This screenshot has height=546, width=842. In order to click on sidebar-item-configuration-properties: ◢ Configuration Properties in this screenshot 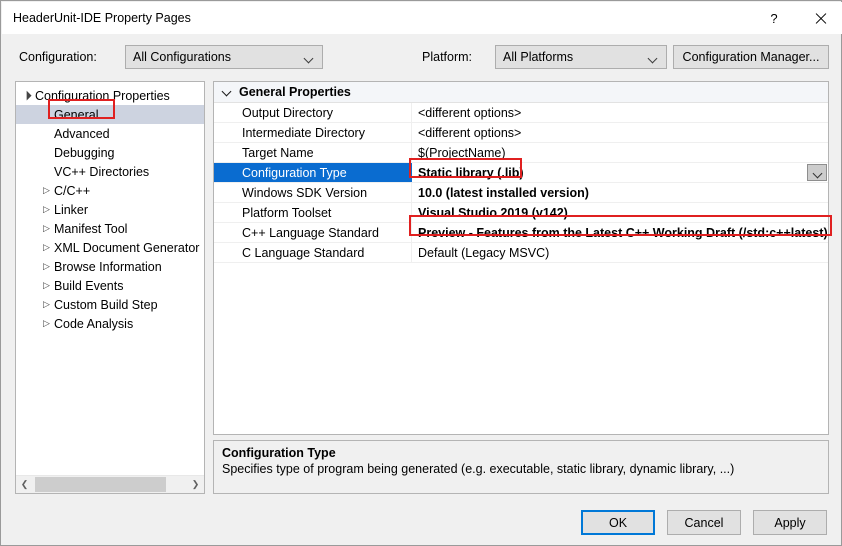, I will do `click(110, 95)`.